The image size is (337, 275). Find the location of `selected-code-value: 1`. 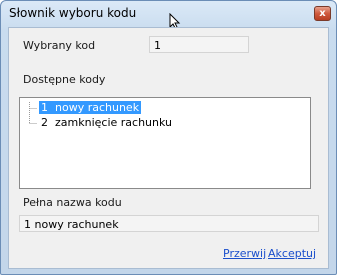

selected-code-value: 1 is located at coordinates (157, 45).